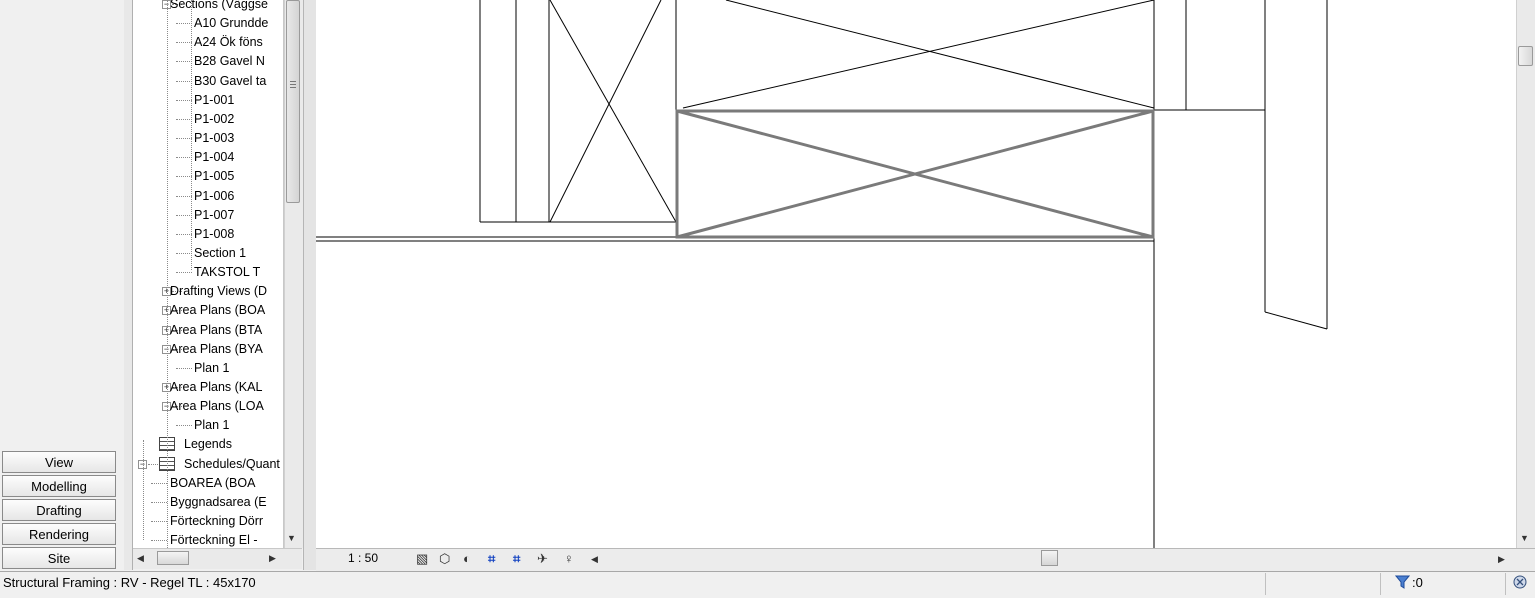 Image resolution: width=1535 pixels, height=598 pixels. I want to click on model-graphics-style-icon: ⬡, so click(444, 559).